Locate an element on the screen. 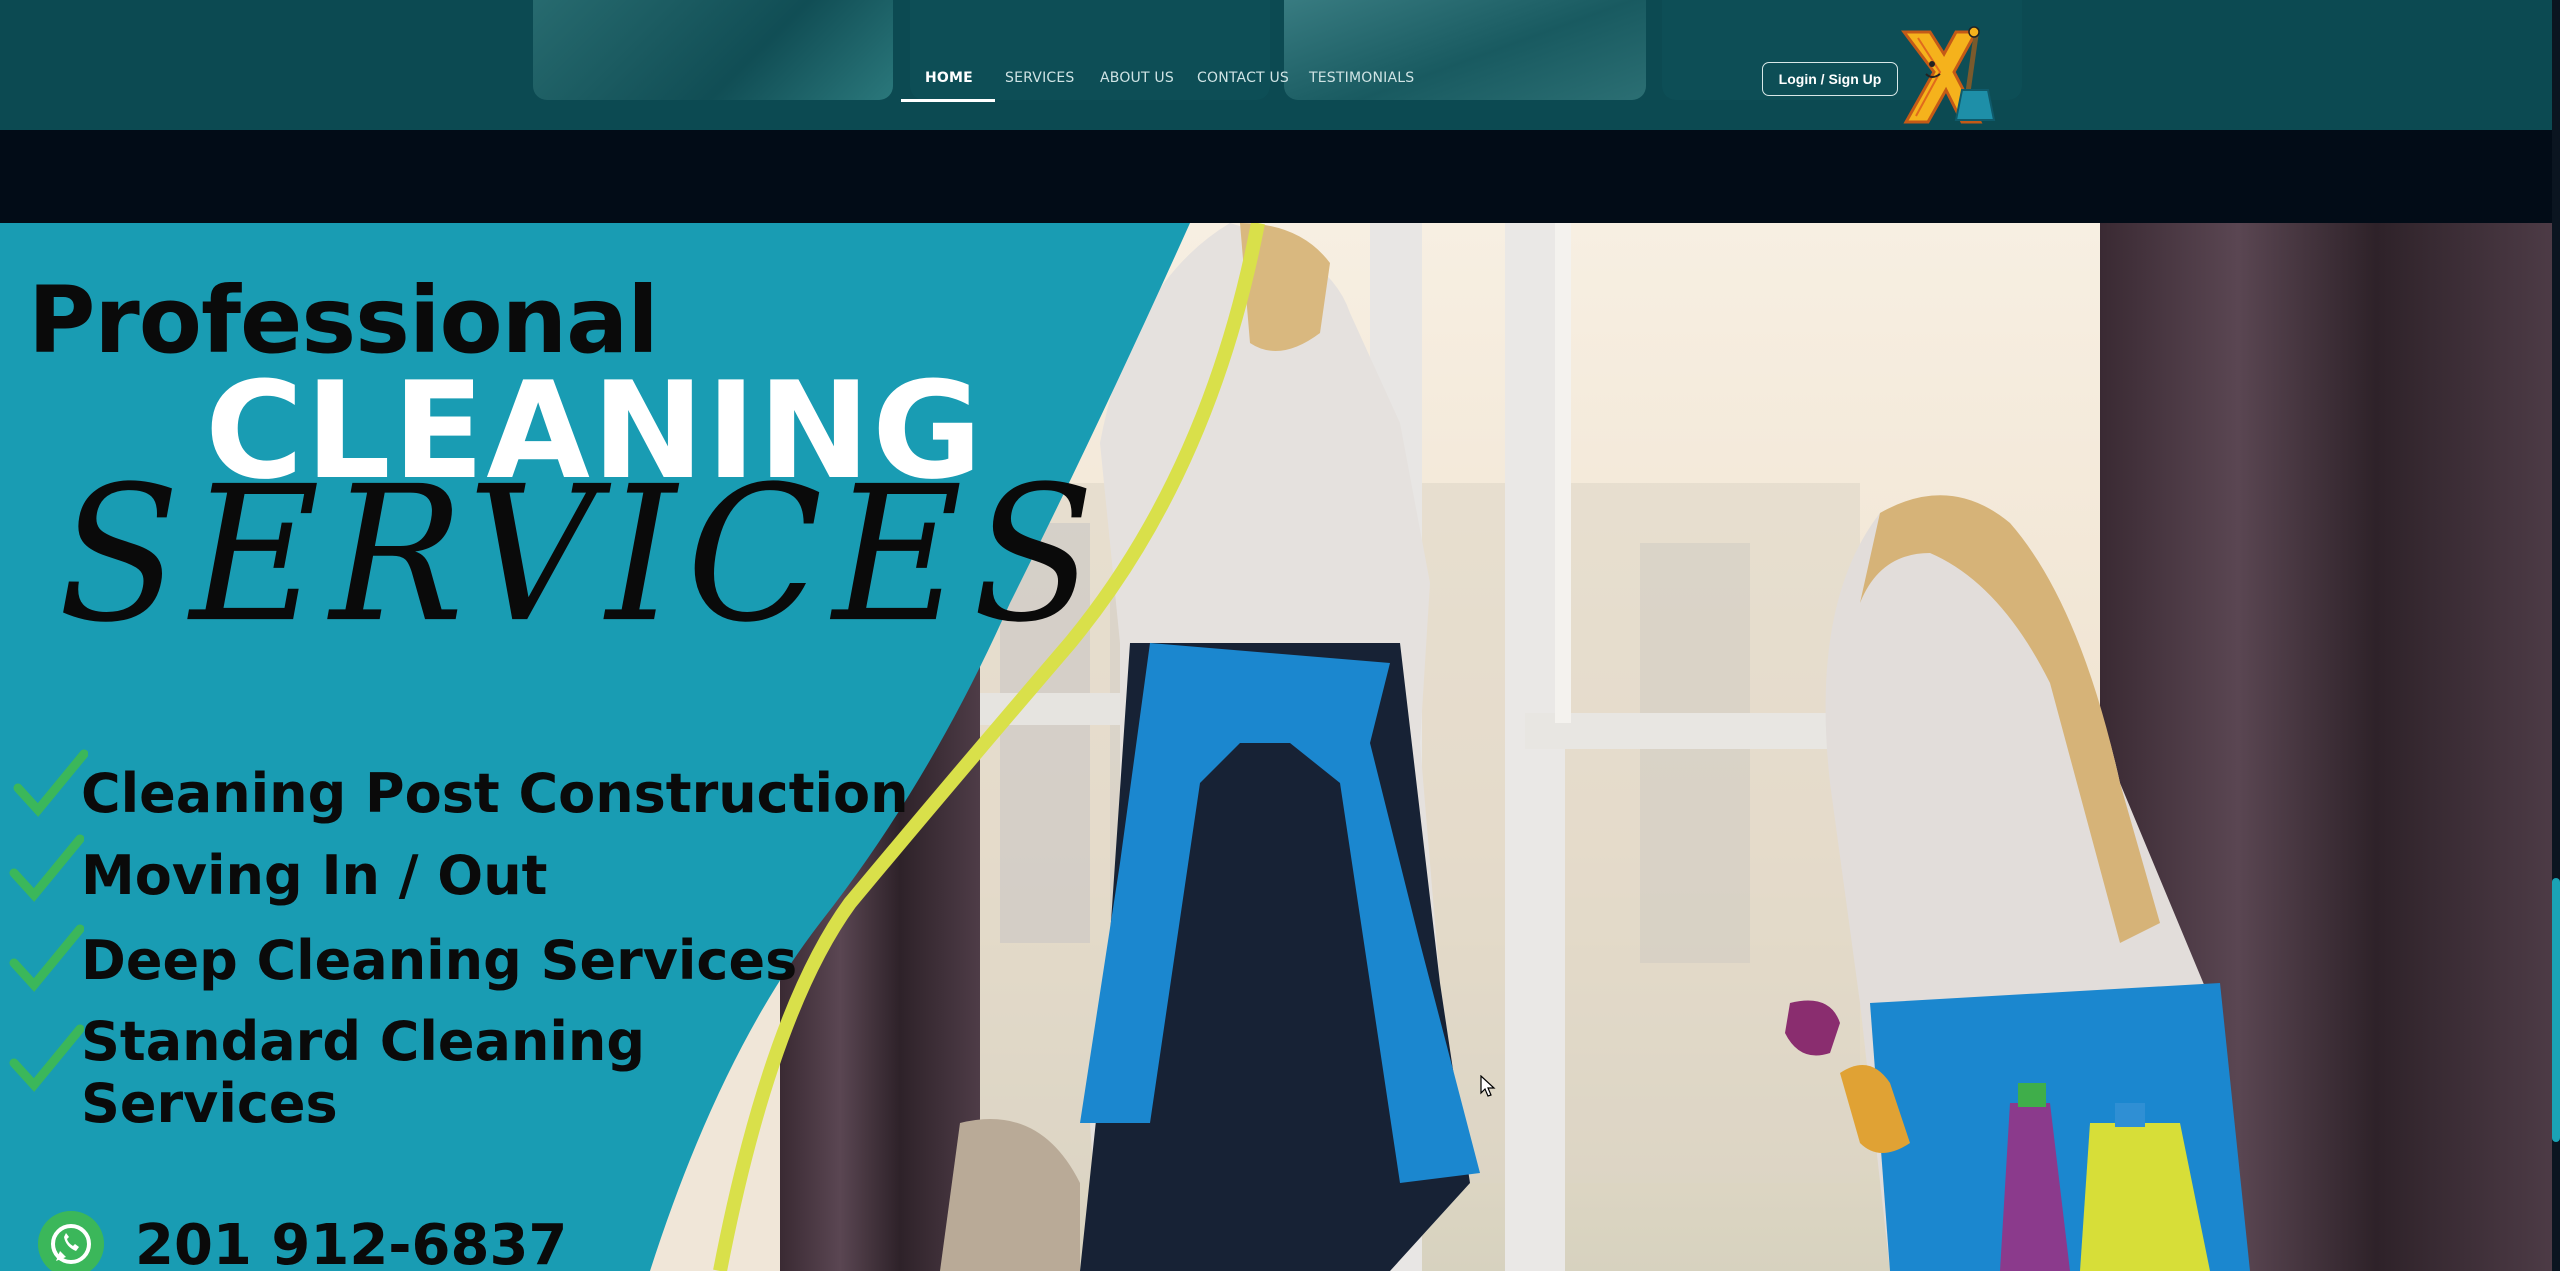 The height and width of the screenshot is (1271, 2560). service-item-continued: Services is located at coordinates (209, 1103).